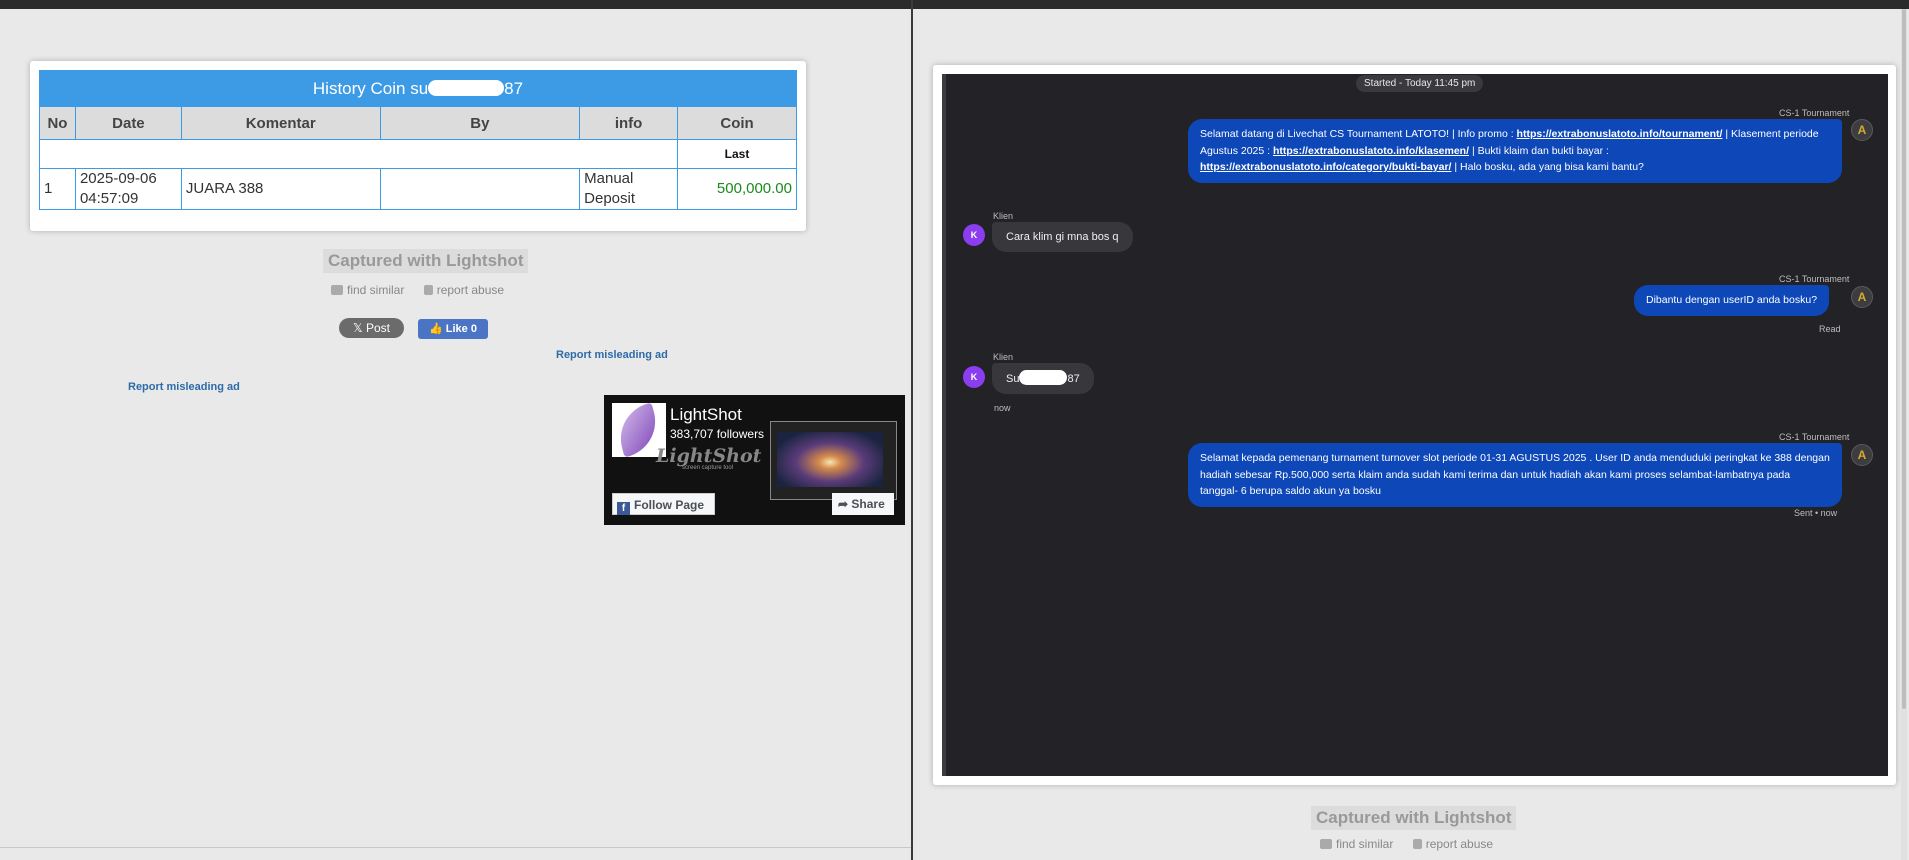  Describe the element at coordinates (437, 329) in the screenshot. I see `thumbs-up-icon: 👍` at that location.